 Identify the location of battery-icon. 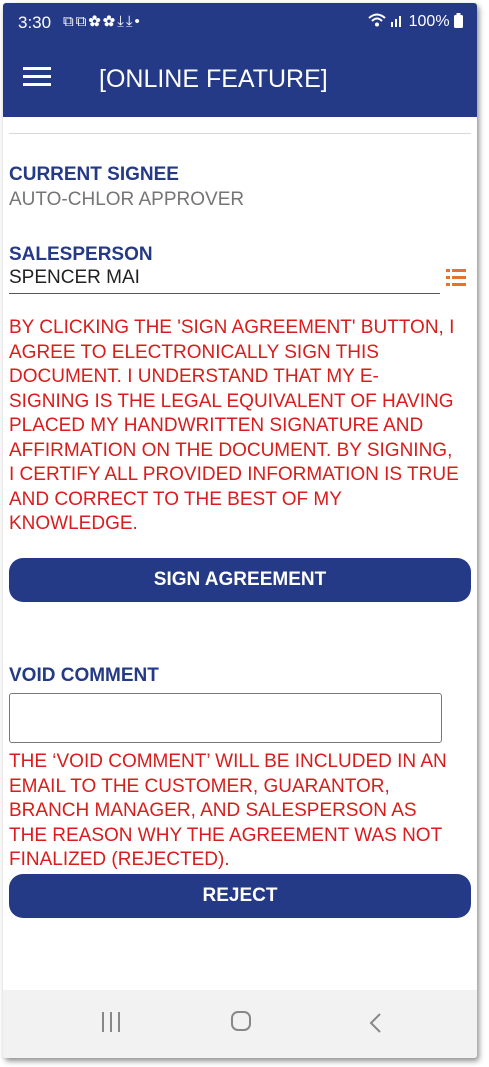
(458, 20).